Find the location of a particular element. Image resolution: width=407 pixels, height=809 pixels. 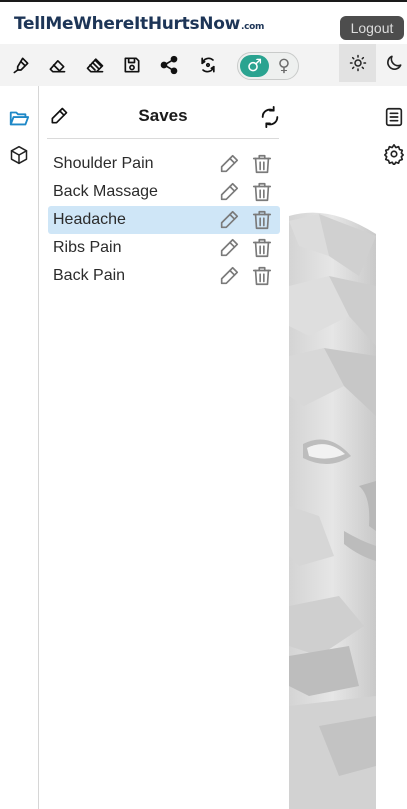

folder-open-icon is located at coordinates (19, 118).